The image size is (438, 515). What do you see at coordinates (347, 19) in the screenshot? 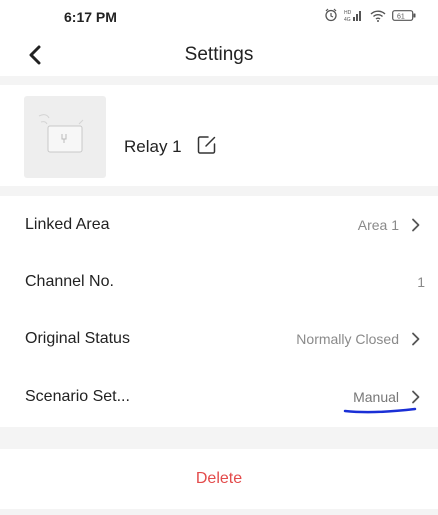
I see `svg-text: 4G` at bounding box center [347, 19].